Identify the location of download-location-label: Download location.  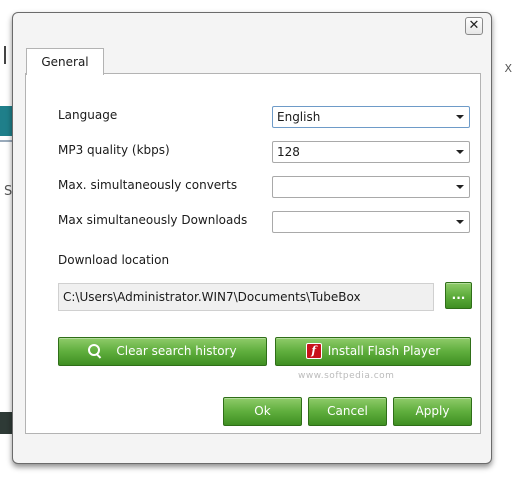
(114, 260).